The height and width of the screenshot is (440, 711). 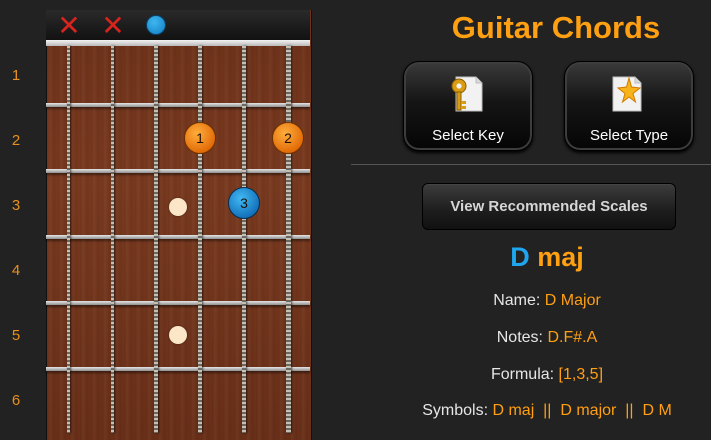 I want to click on chord-quality: maj, so click(x=560, y=257).